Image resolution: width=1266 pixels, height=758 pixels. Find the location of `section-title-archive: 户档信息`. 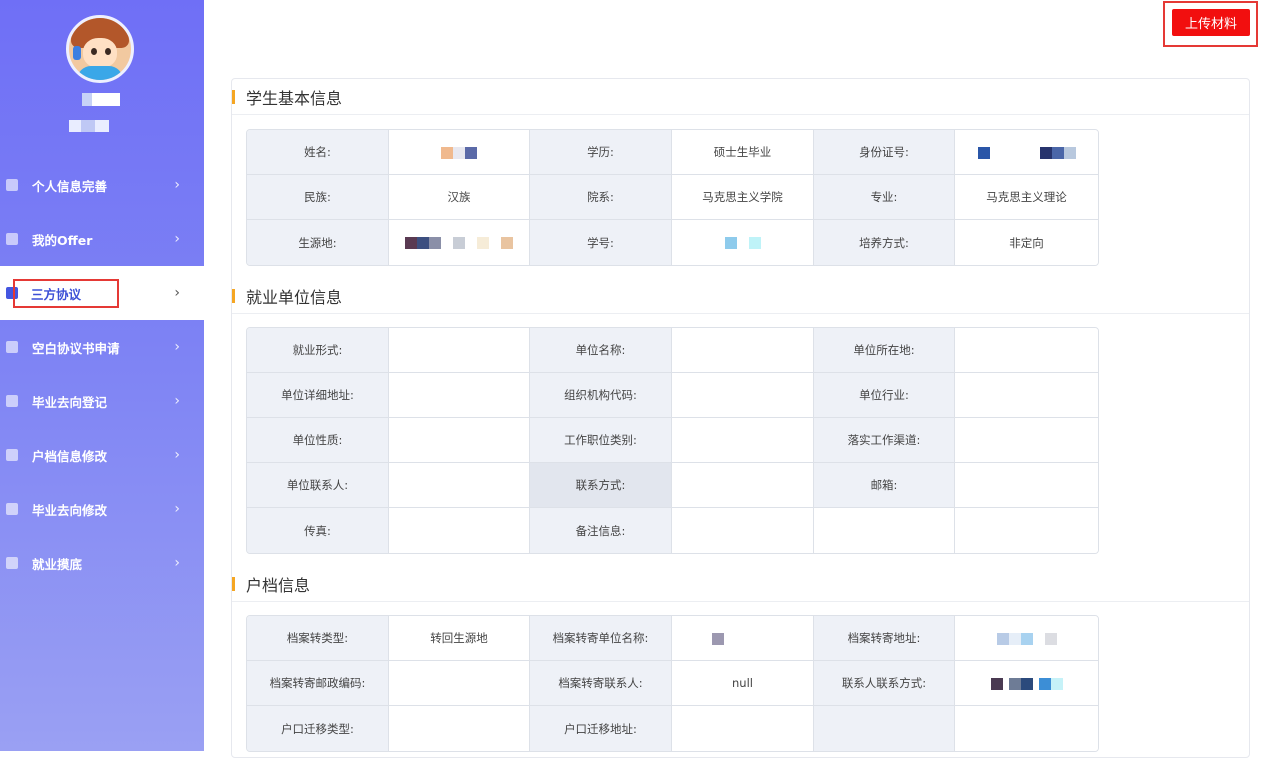

section-title-archive: 户档信息 is located at coordinates (740, 584).